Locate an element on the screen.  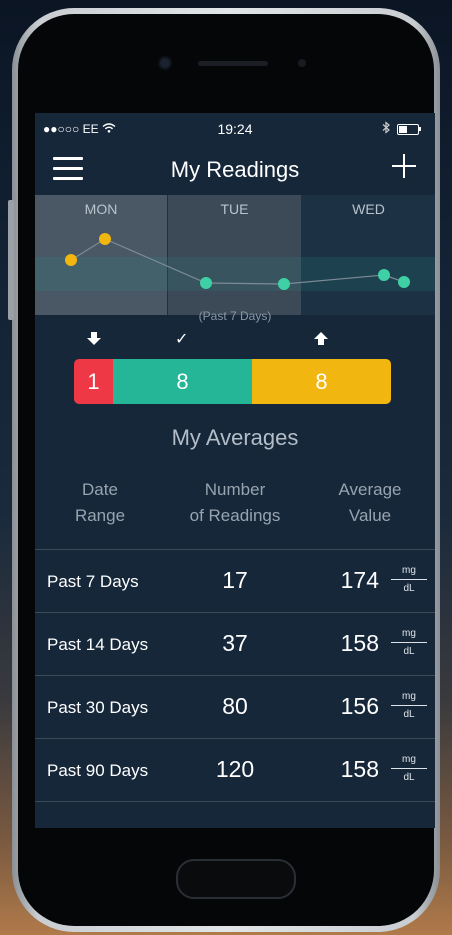
proximity-sensor is located at coordinates (302, 63).